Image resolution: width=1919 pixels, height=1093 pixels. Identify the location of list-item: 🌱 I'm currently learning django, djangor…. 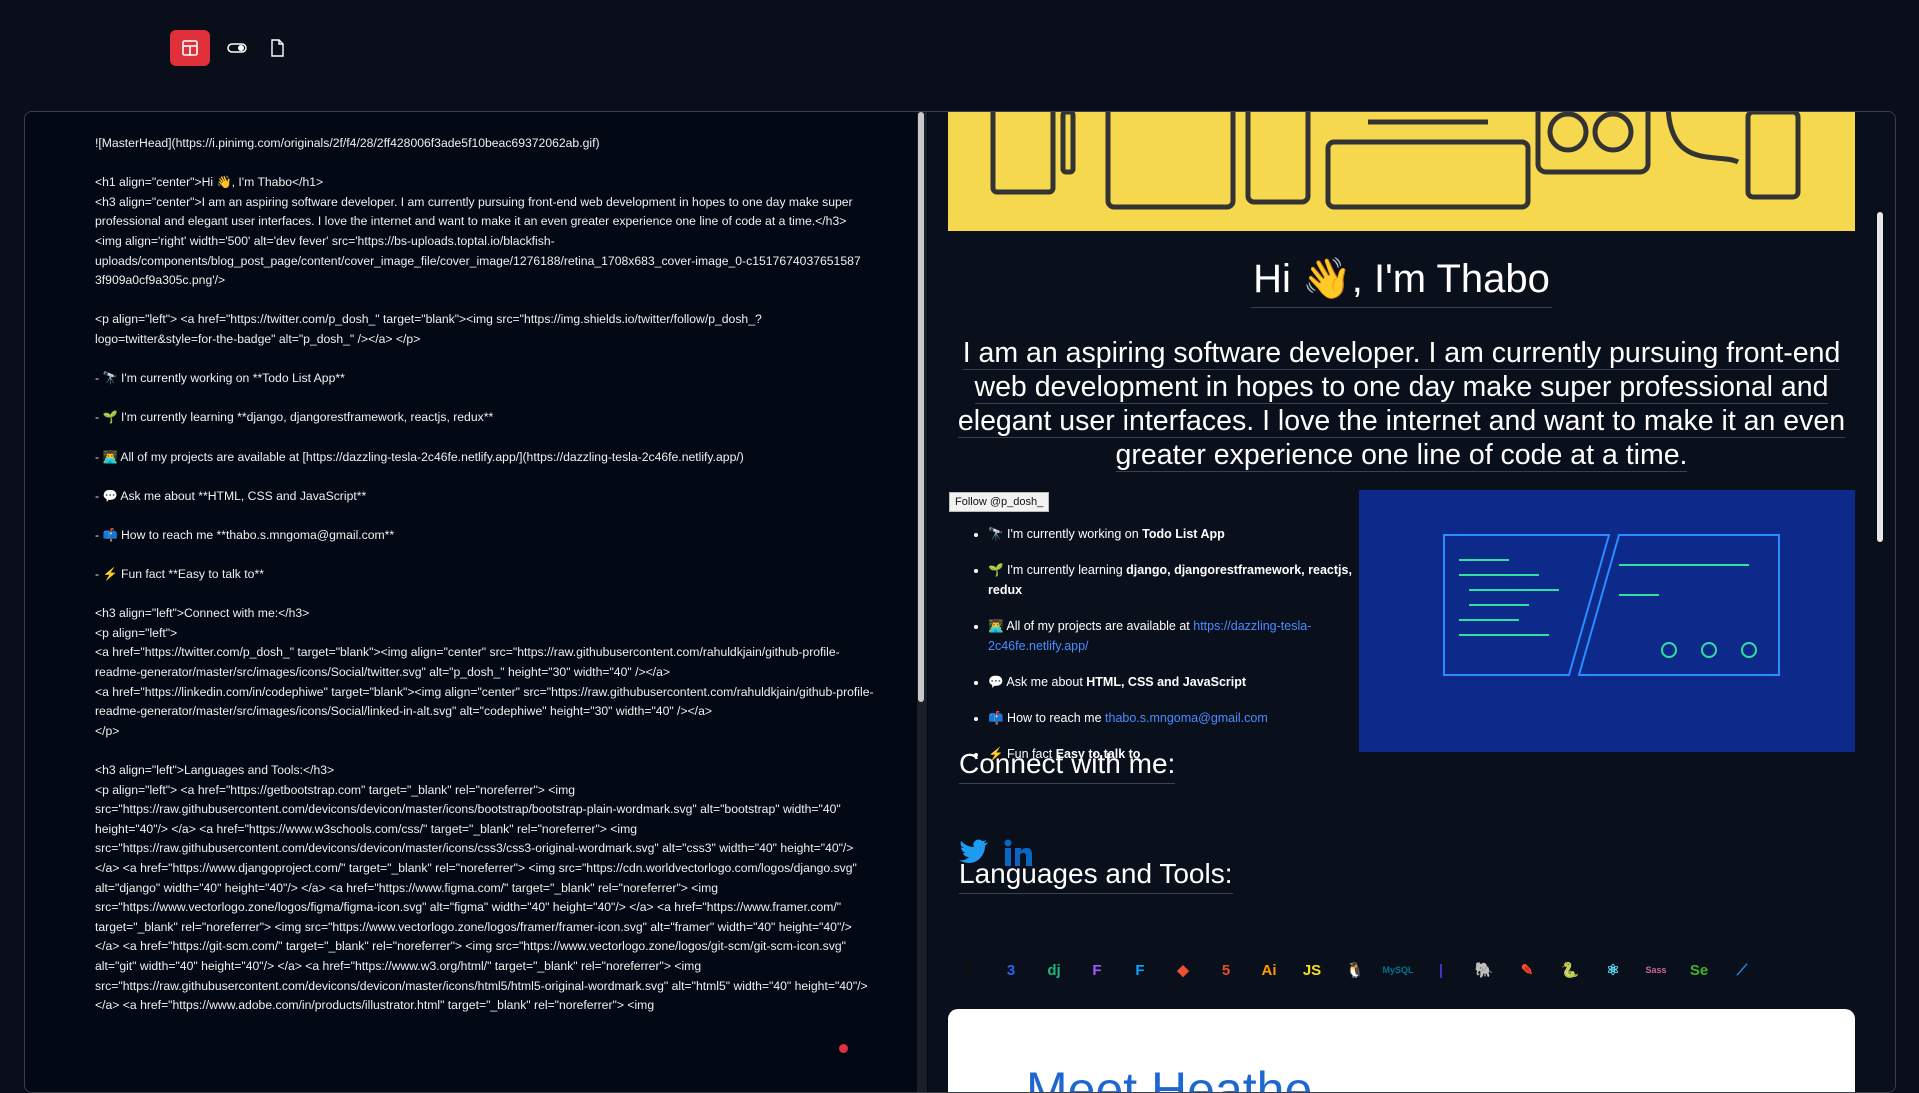
(1178, 580).